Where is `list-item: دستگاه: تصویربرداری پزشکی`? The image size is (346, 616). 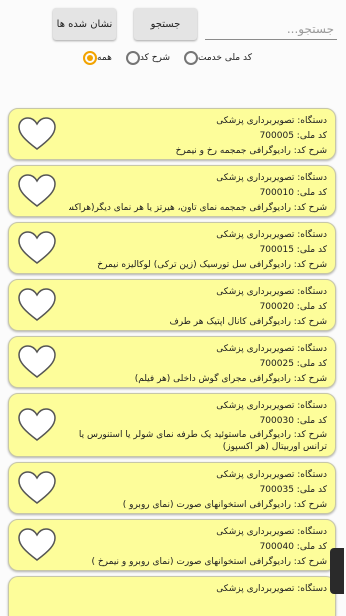
list-item: دستگاه: تصویربرداری پزشکی is located at coordinates (172, 596).